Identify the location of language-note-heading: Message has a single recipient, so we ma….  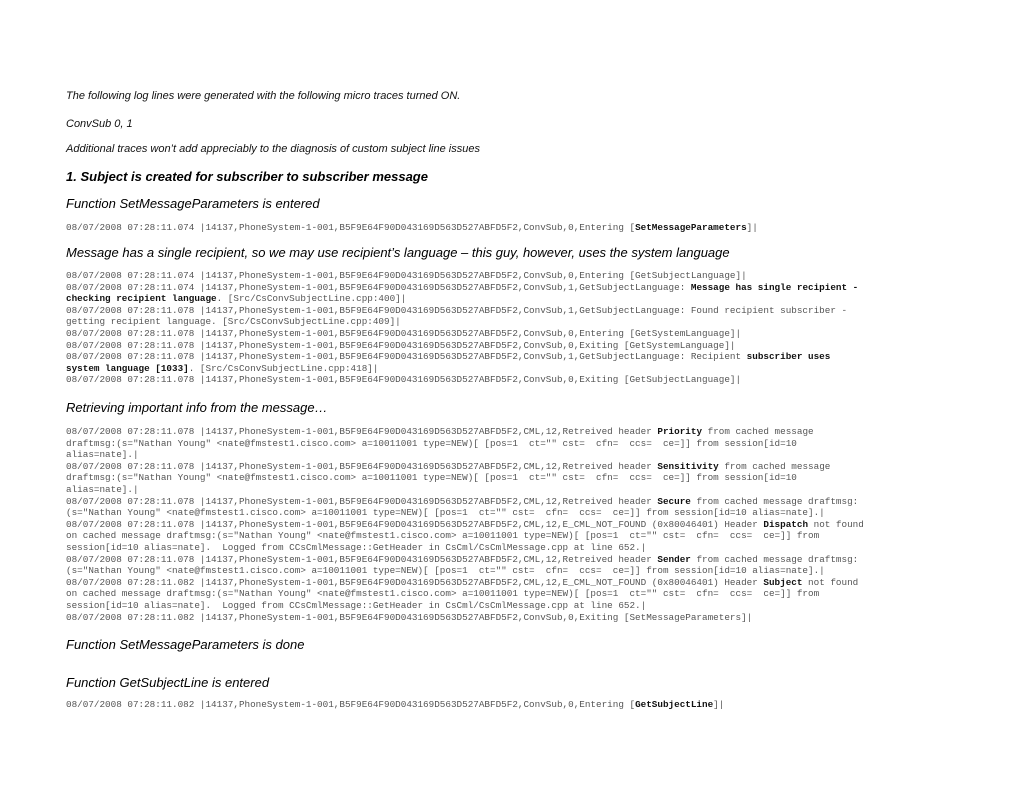
(398, 252).